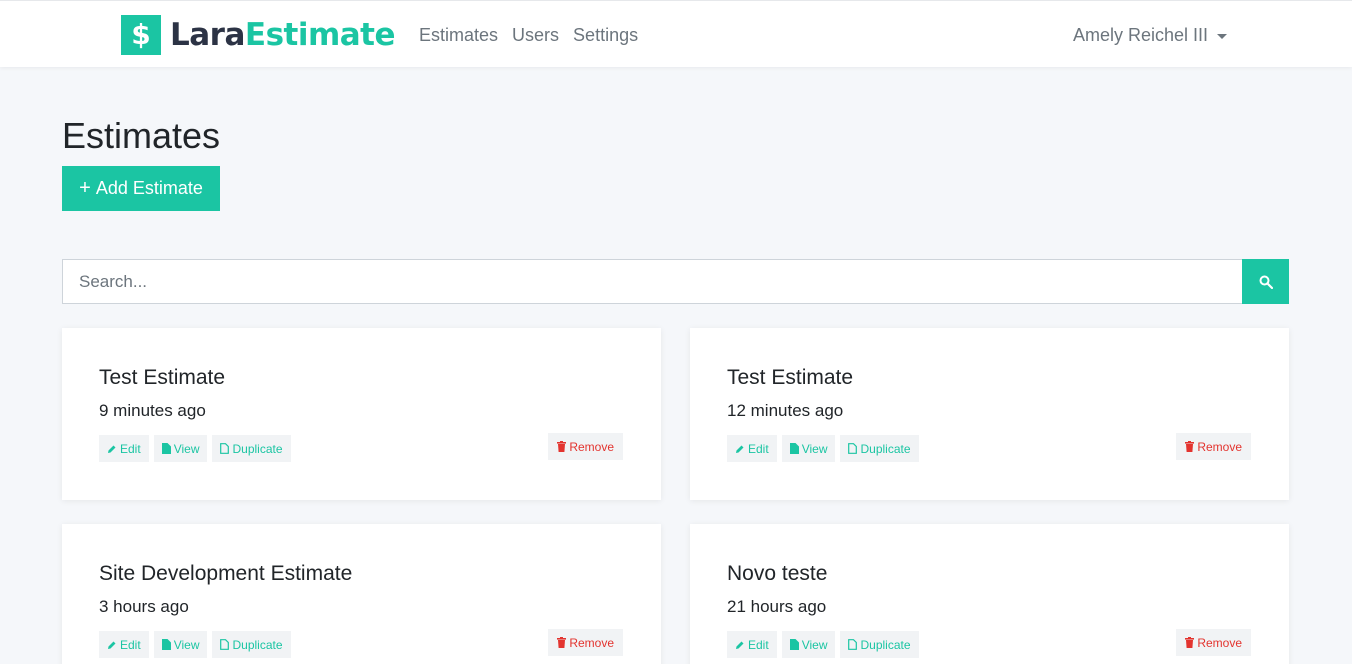 The height and width of the screenshot is (664, 1352). Describe the element at coordinates (207, 34) in the screenshot. I see `brand-name-part1: Lara` at that location.